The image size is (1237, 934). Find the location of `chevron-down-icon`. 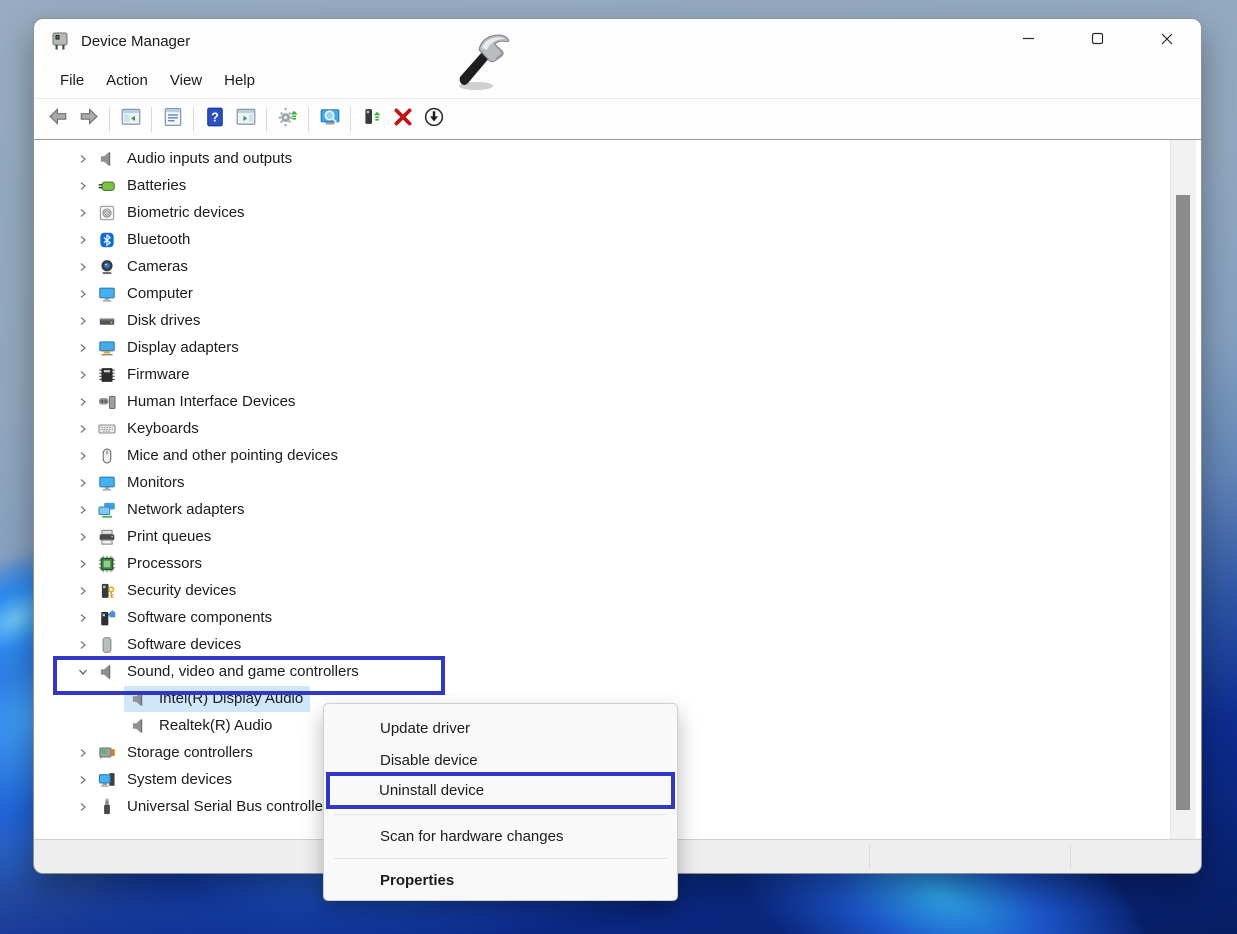

chevron-down-icon is located at coordinates (83, 672).